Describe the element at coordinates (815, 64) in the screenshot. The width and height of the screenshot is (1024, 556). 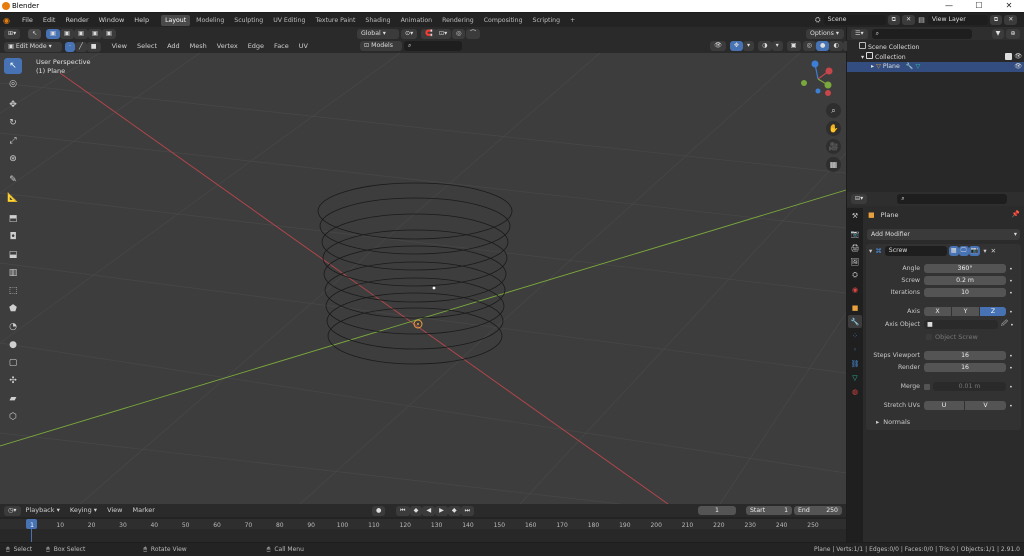
I see `gizmo-z-icon` at that location.